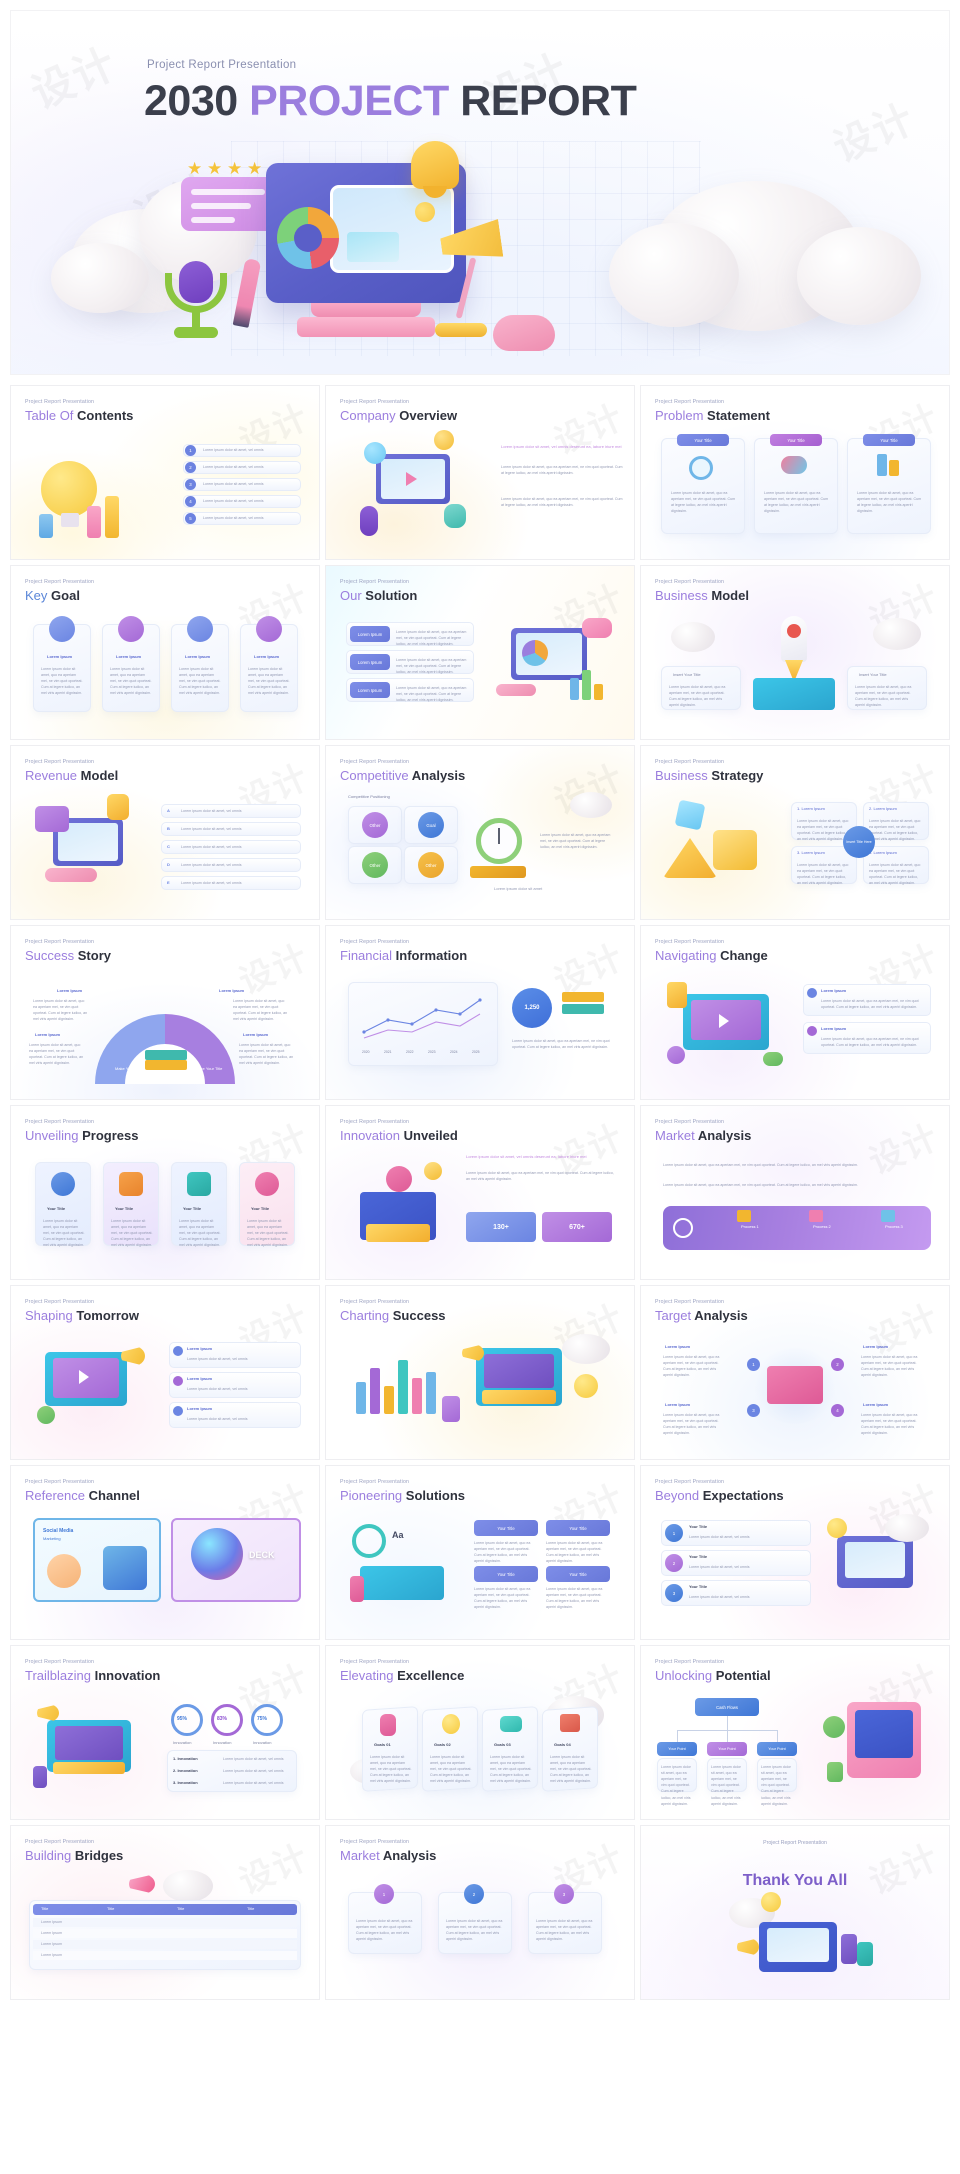  Describe the element at coordinates (875, 1560) in the screenshot. I see `monitor-screen` at that location.